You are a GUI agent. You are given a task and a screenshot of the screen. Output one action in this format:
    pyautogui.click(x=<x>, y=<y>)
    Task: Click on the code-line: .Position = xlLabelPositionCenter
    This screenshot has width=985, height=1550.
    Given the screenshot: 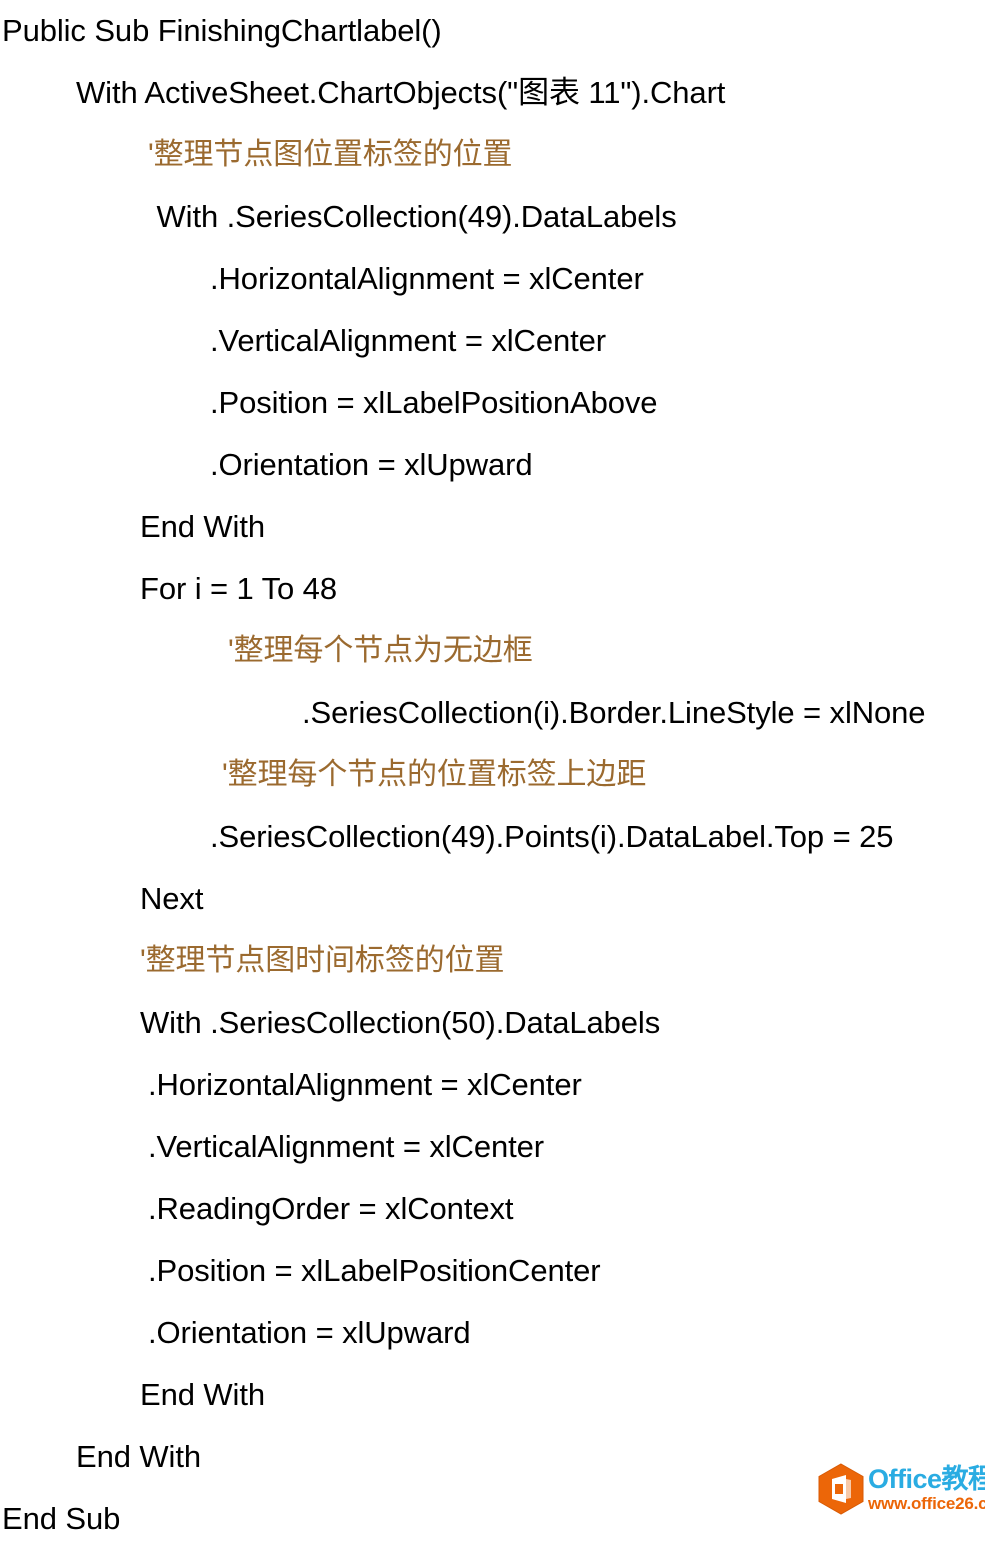 What is the action you would take?
    pyautogui.click(x=374, y=1270)
    